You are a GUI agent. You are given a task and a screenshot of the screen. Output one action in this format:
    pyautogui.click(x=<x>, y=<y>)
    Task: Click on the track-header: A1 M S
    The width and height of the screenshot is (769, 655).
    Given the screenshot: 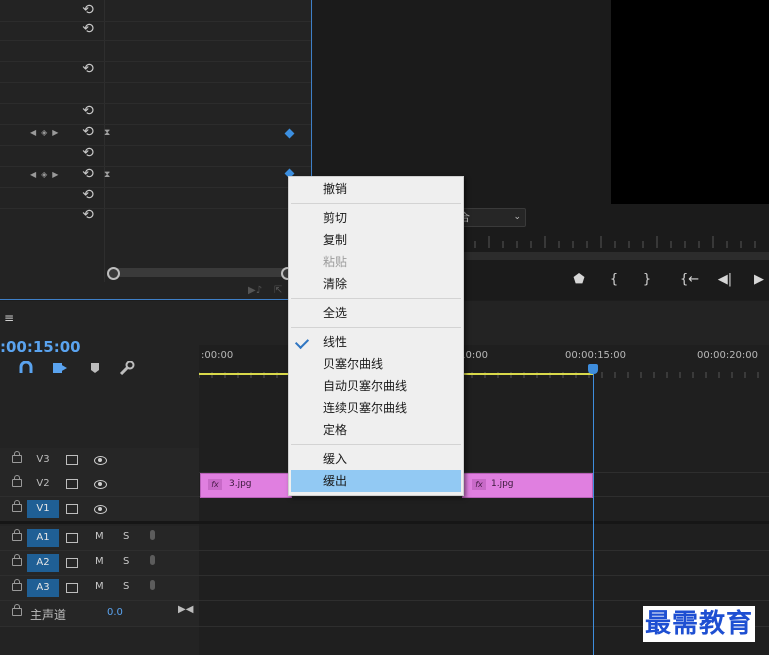 What is the action you would take?
    pyautogui.click(x=99, y=538)
    